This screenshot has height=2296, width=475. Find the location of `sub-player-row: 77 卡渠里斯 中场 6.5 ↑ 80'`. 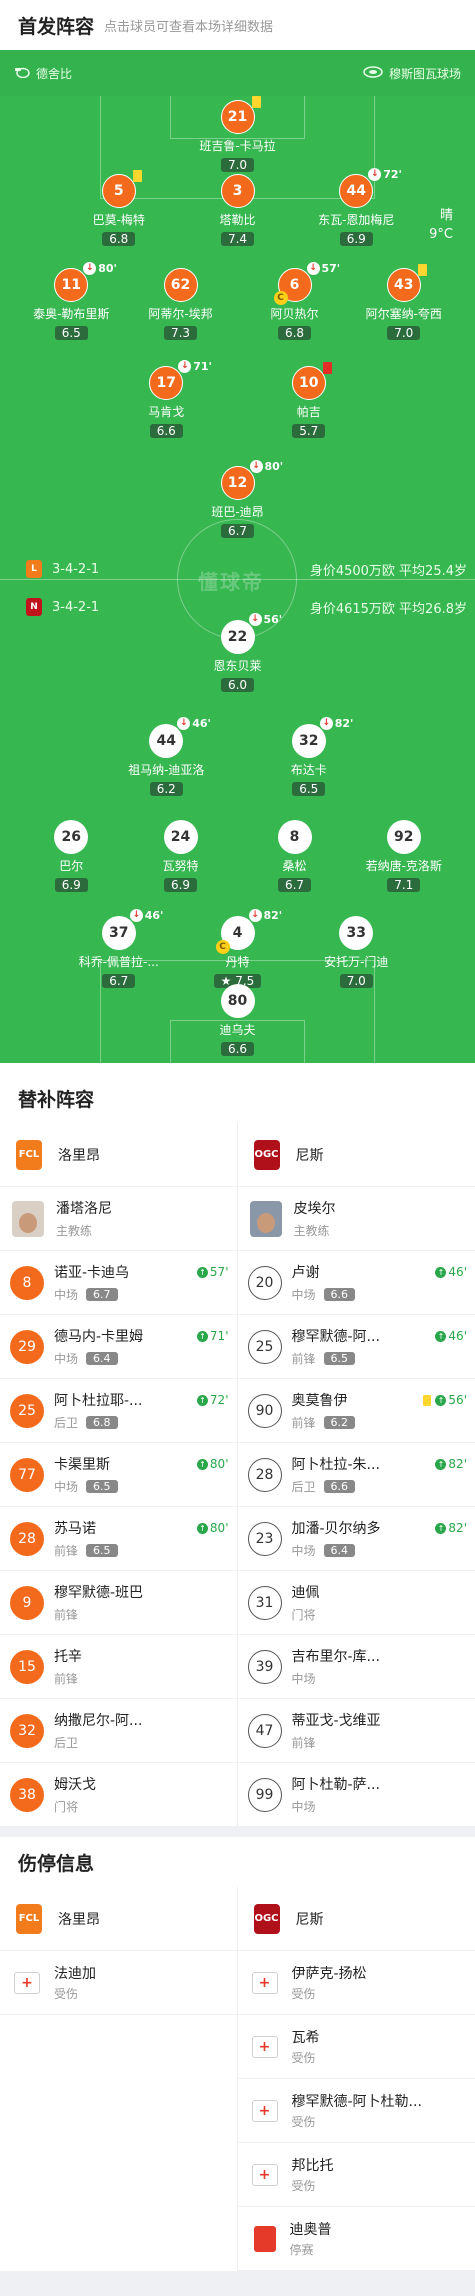

sub-player-row: 77 卡渠里斯 中场 6.5 ↑ 80' is located at coordinates (118, 1475).